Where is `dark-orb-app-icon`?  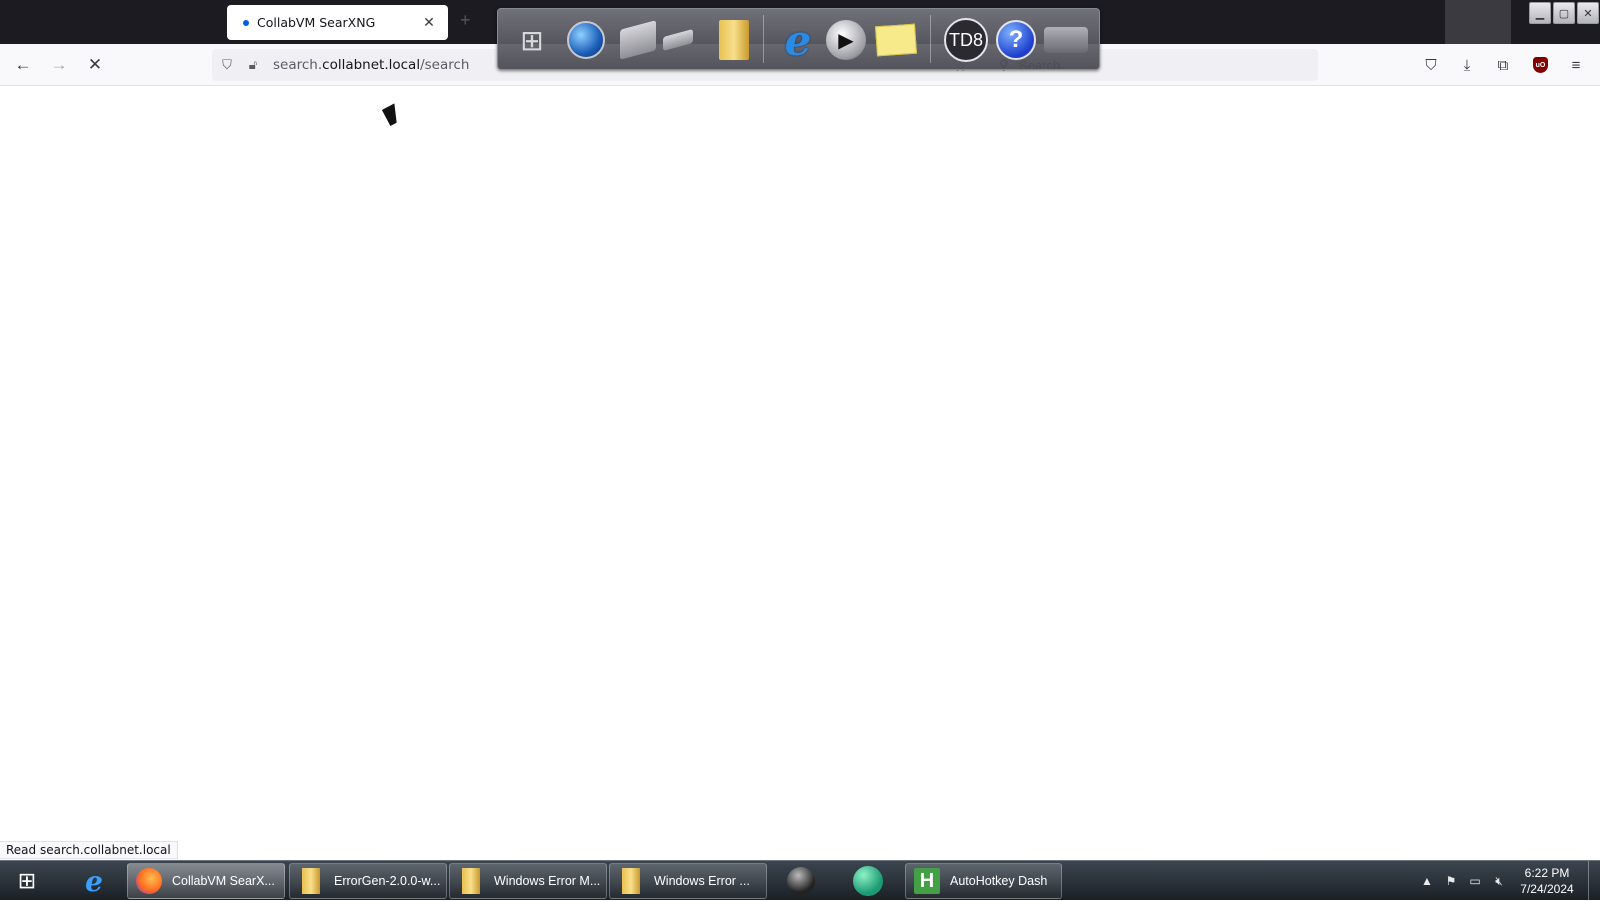
dark-orb-app-icon is located at coordinates (801, 881).